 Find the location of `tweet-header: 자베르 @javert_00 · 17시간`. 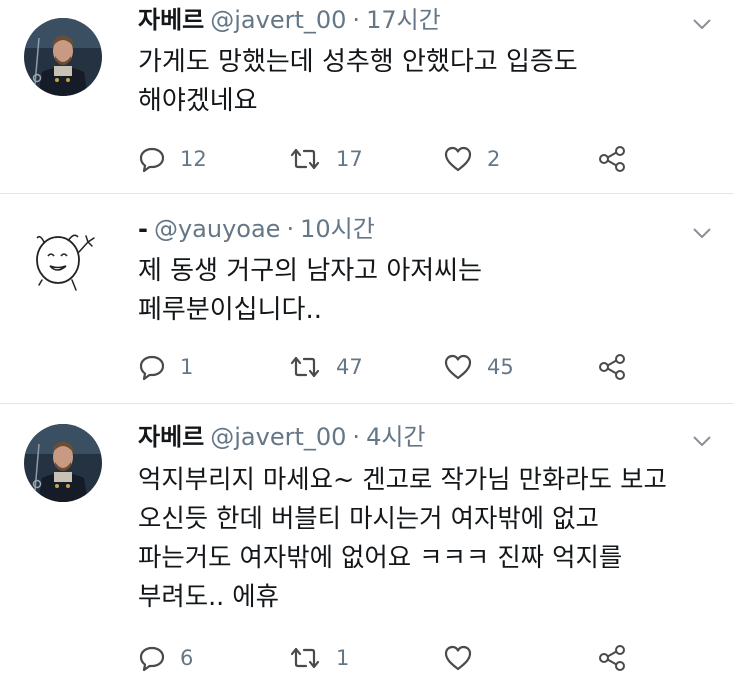

tweet-header: 자베르 @javert_00 · 17시간 is located at coordinates (426, 20).